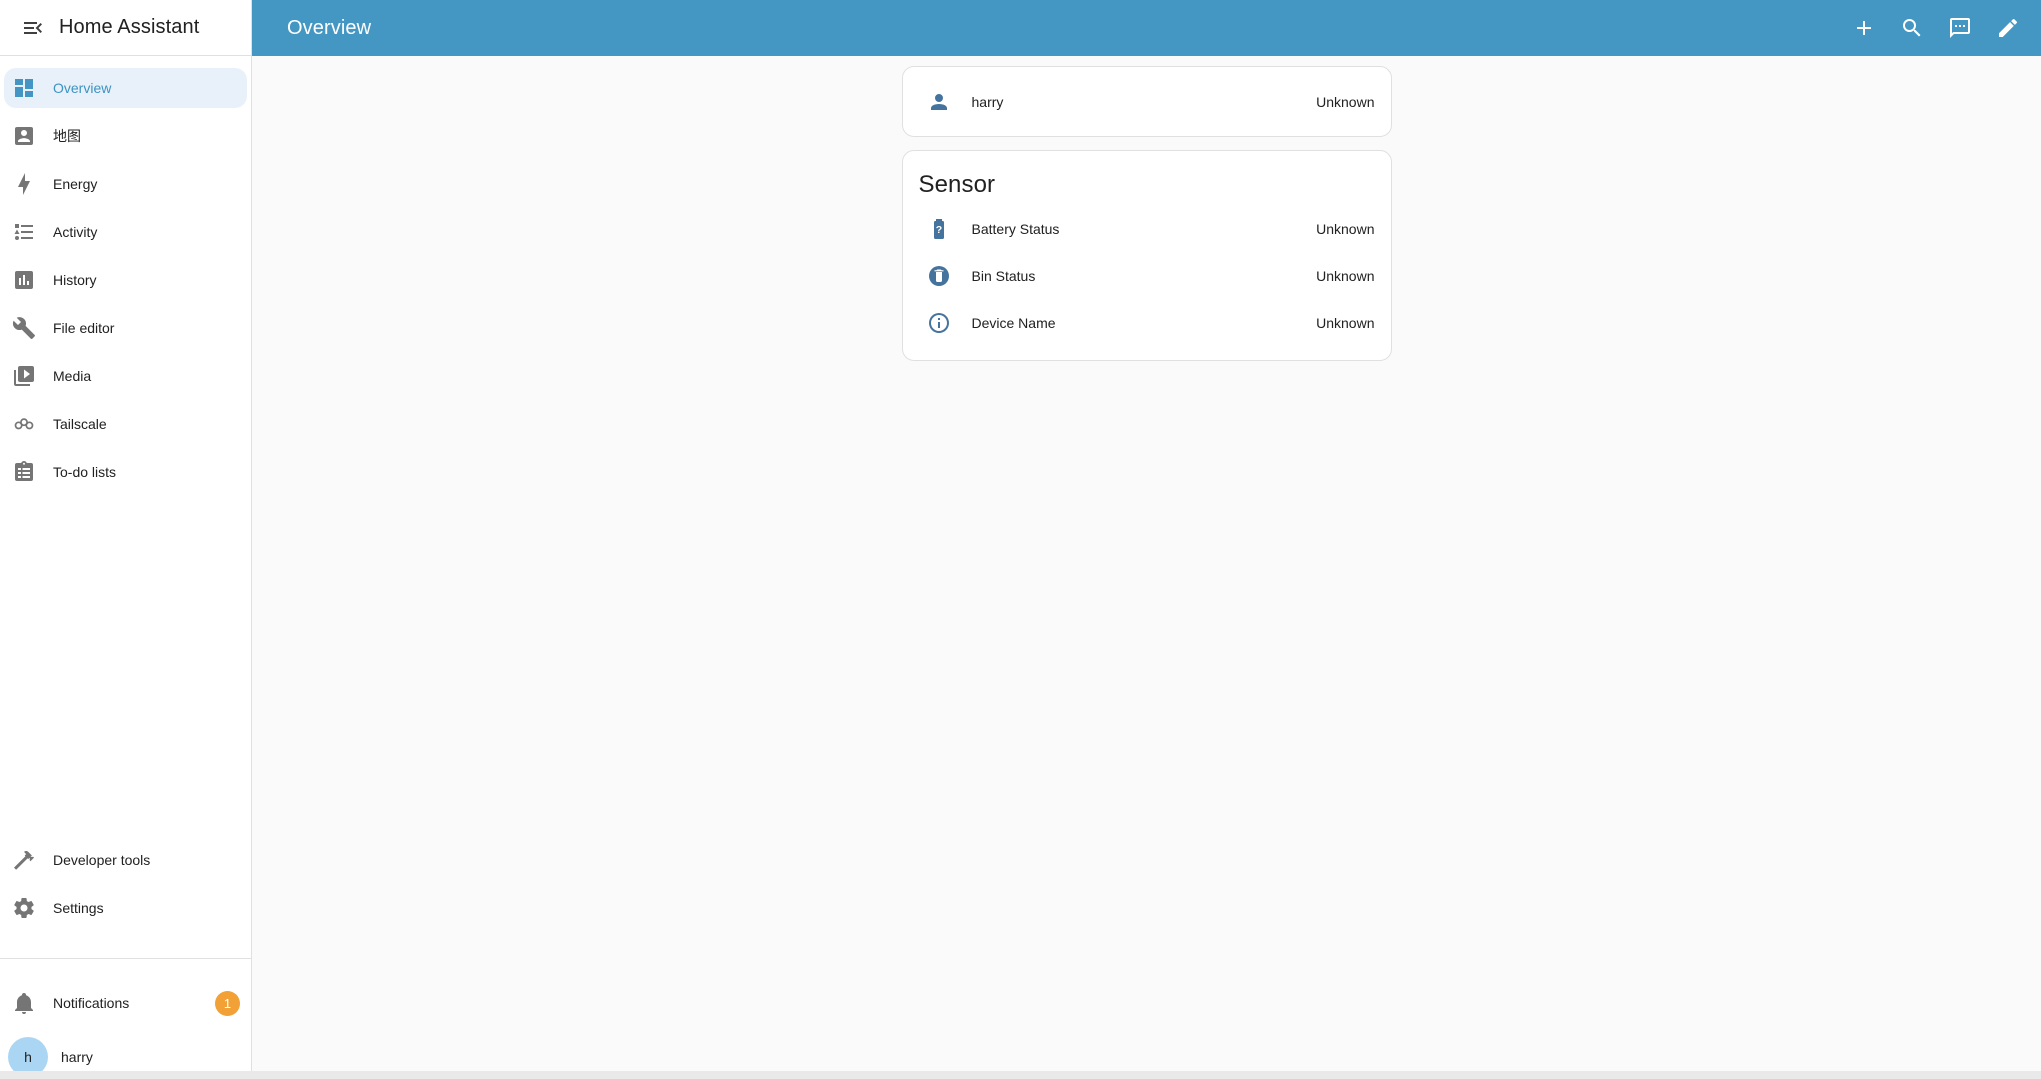  I want to click on entity-row-battery-status: ? Battery Status Unknown, so click(1147, 228).